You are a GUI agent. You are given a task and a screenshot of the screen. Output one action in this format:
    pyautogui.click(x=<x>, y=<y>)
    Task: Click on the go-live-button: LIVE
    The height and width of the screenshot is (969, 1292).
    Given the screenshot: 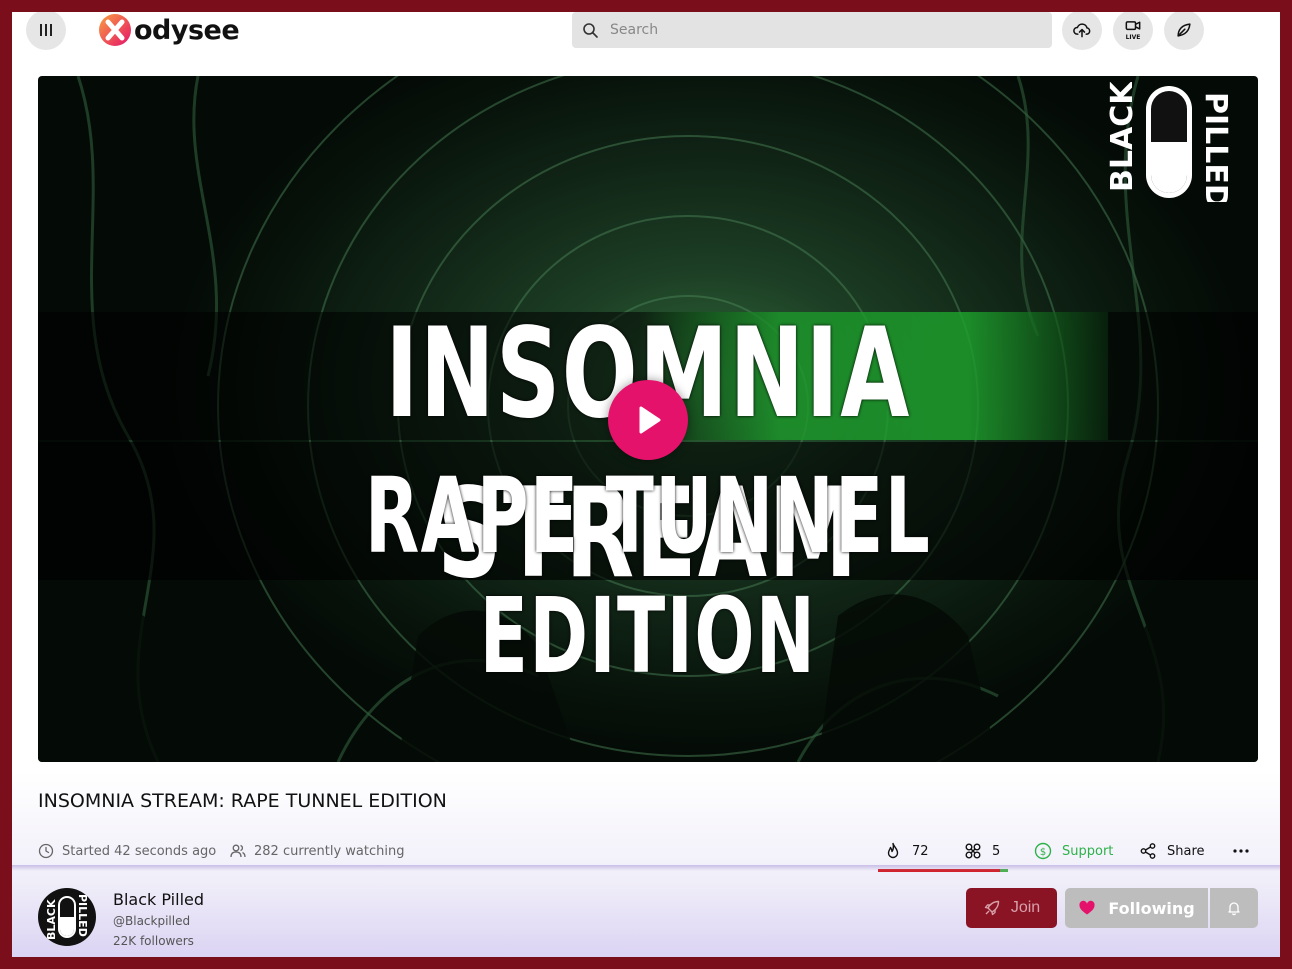 What is the action you would take?
    pyautogui.click(x=1133, y=31)
    